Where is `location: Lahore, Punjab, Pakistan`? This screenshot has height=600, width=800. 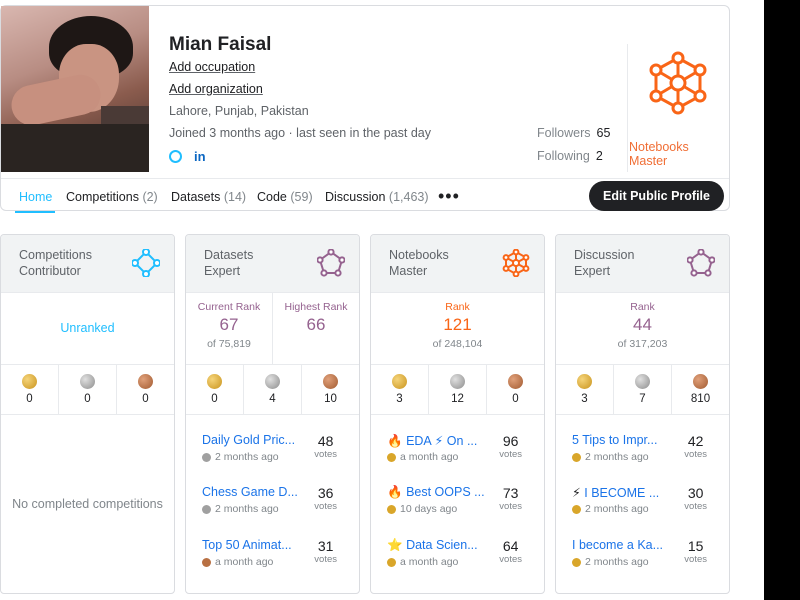 location: Lahore, Punjab, Pakistan is located at coordinates (239, 111).